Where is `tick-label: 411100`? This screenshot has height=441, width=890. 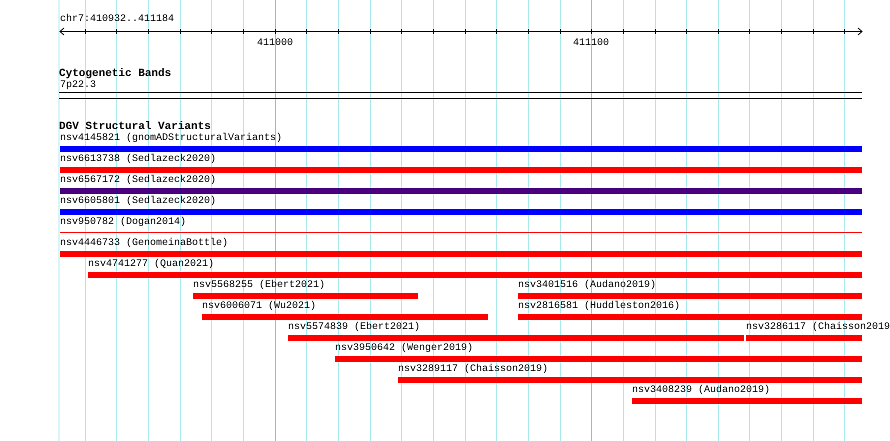 tick-label: 411100 is located at coordinates (591, 43).